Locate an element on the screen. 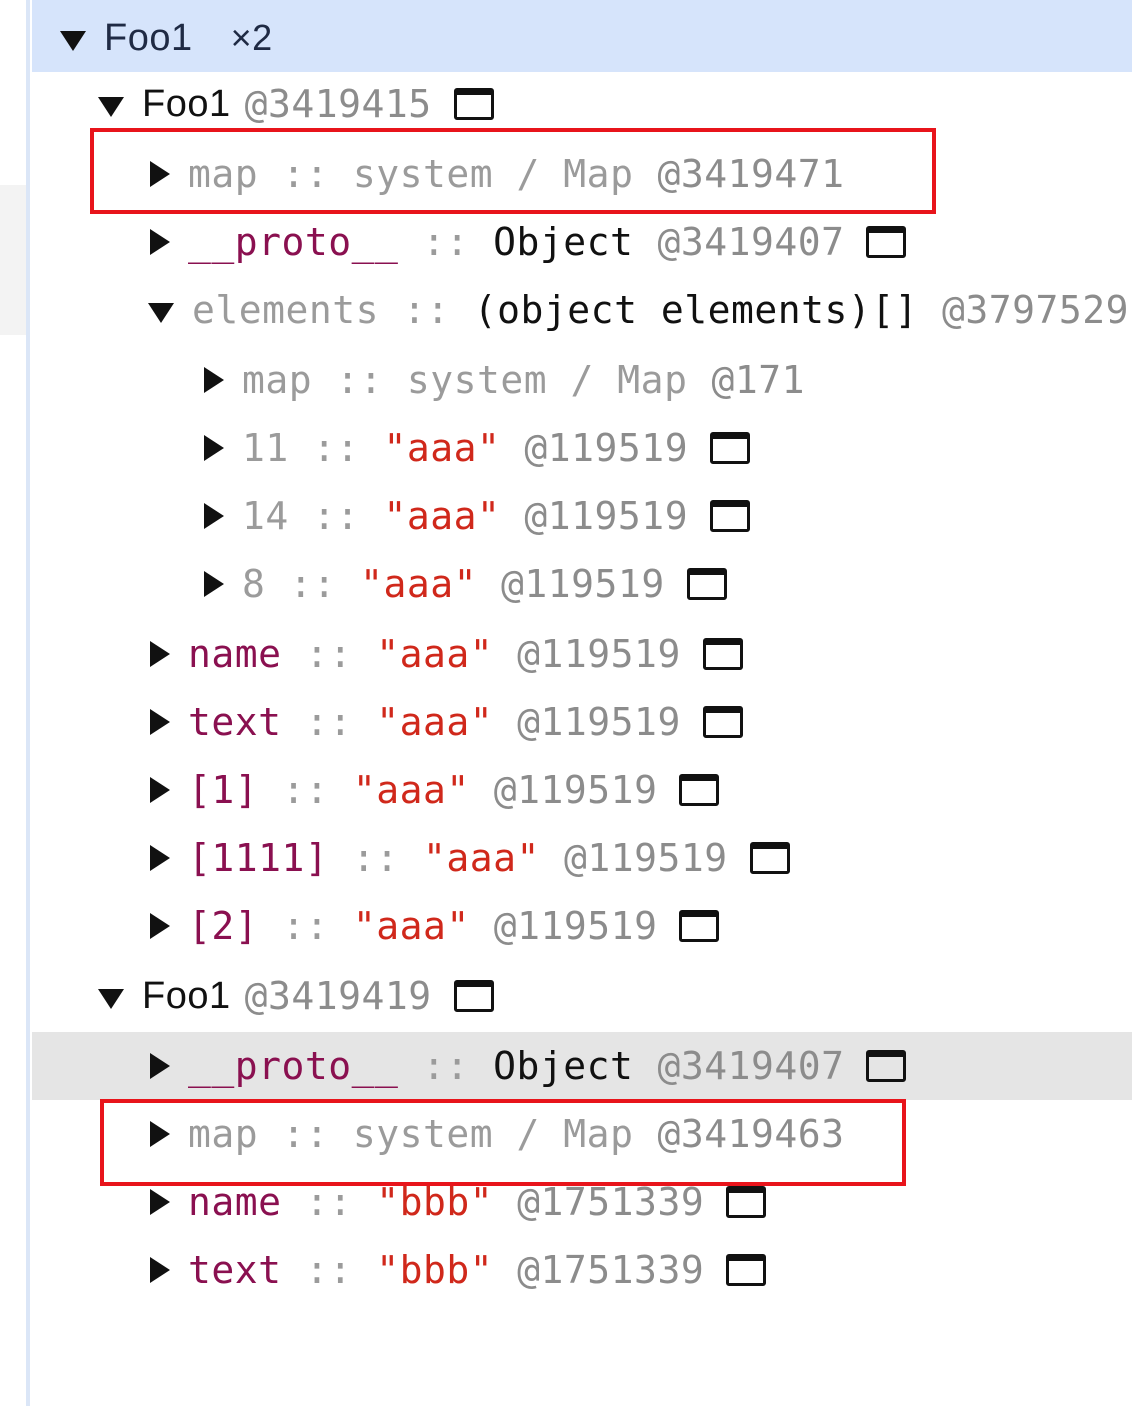 The height and width of the screenshot is (1406, 1132). property-row: text :: "bbb" @1751339 is located at coordinates (582, 1270).